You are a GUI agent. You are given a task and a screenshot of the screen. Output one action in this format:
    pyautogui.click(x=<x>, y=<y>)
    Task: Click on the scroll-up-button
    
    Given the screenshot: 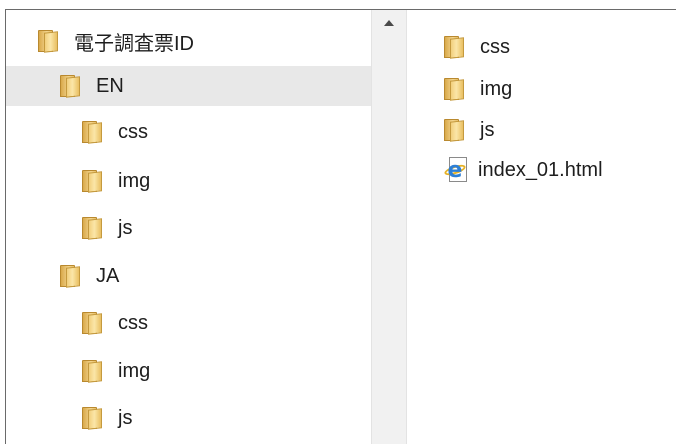 What is the action you would take?
    pyautogui.click(x=389, y=25)
    